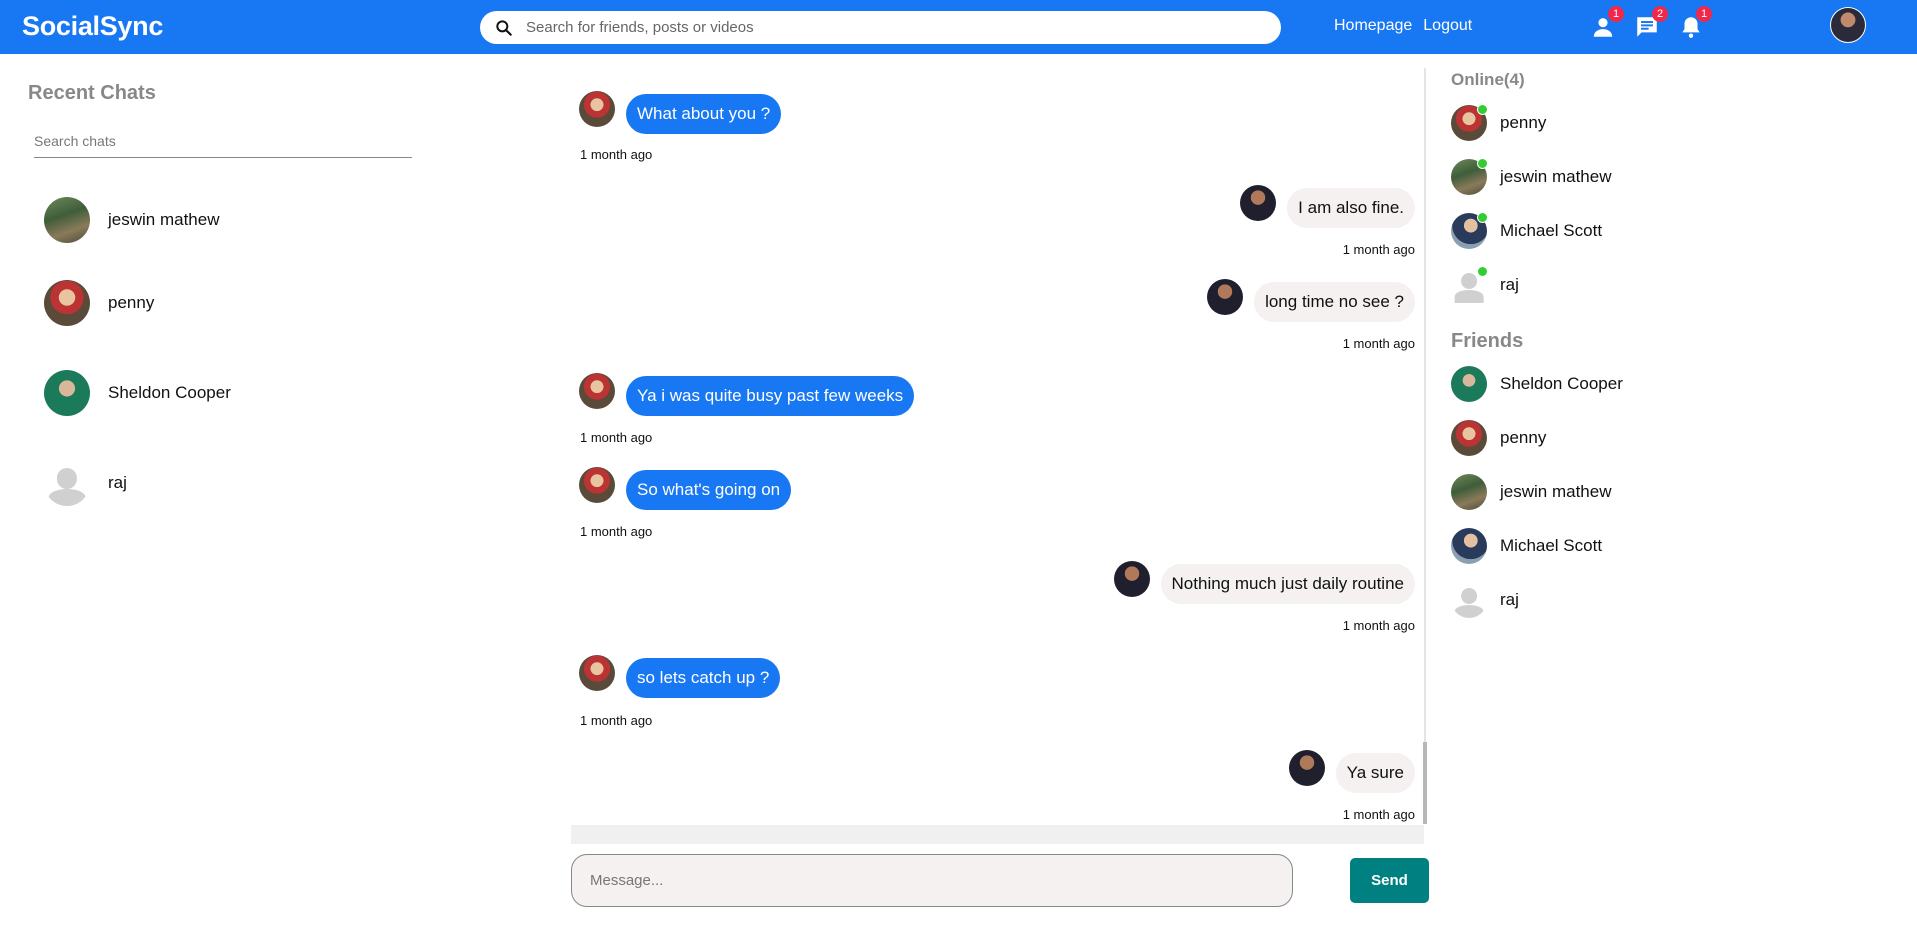 The width and height of the screenshot is (1917, 933). What do you see at coordinates (504, 27) in the screenshot?
I see `search-icon` at bounding box center [504, 27].